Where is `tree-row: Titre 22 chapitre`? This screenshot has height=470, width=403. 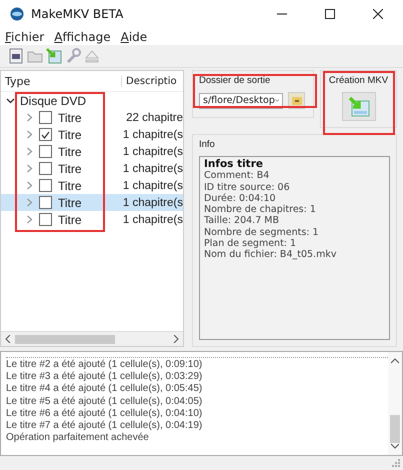
tree-row: Titre 22 chapitre is located at coordinates (92, 117).